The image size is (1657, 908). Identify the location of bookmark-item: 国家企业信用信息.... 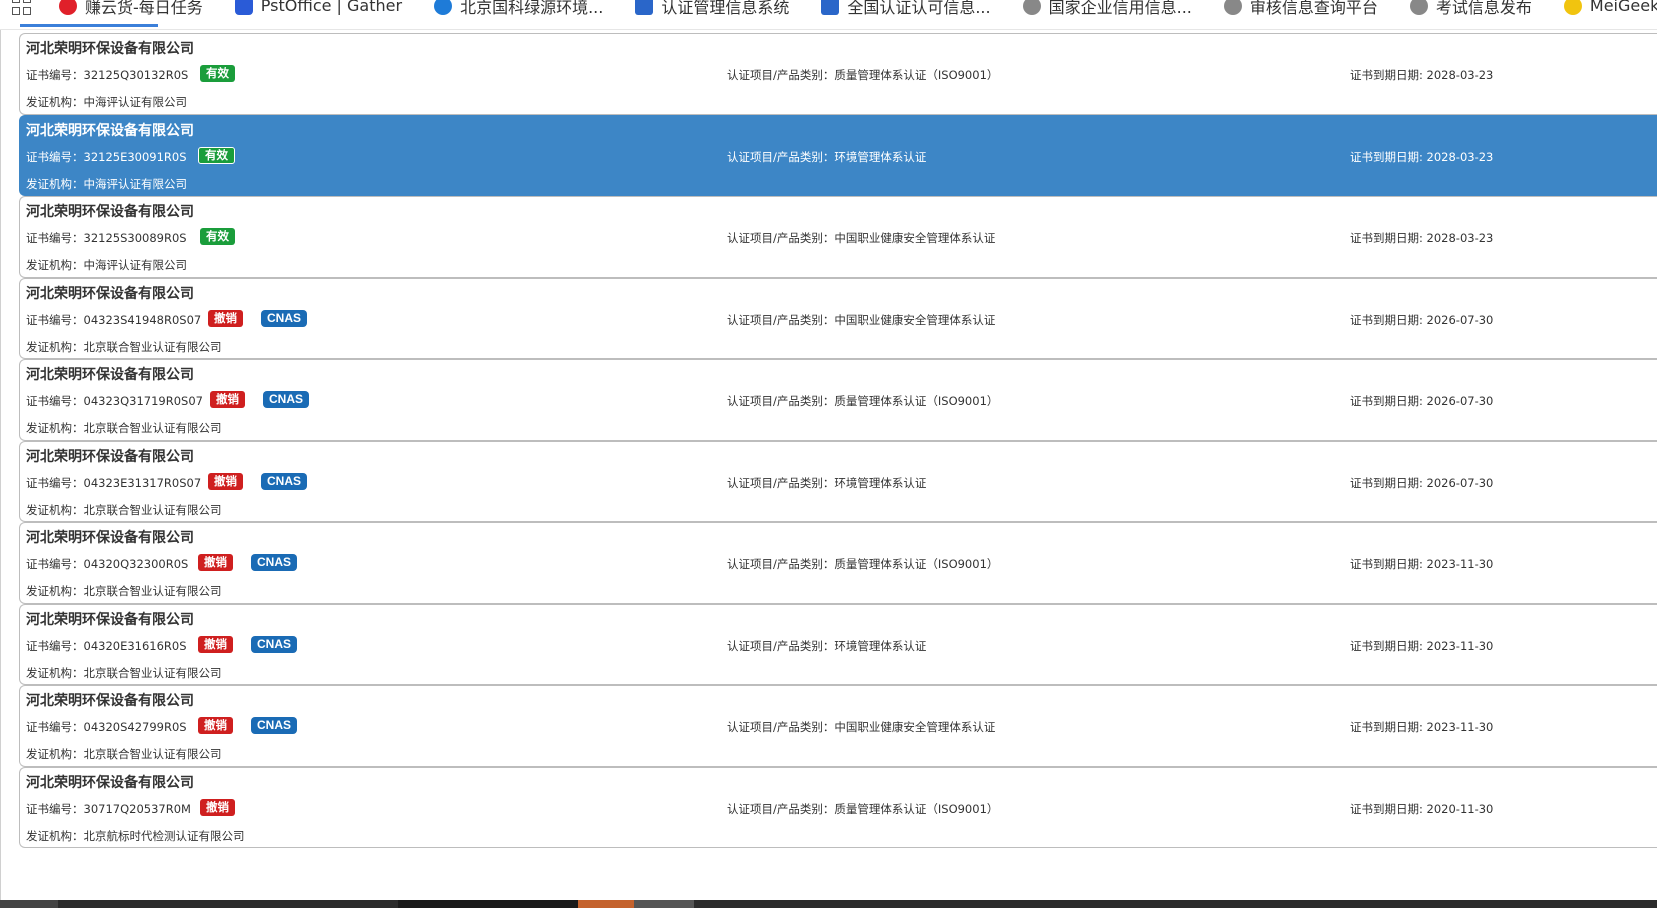
(1107, 9).